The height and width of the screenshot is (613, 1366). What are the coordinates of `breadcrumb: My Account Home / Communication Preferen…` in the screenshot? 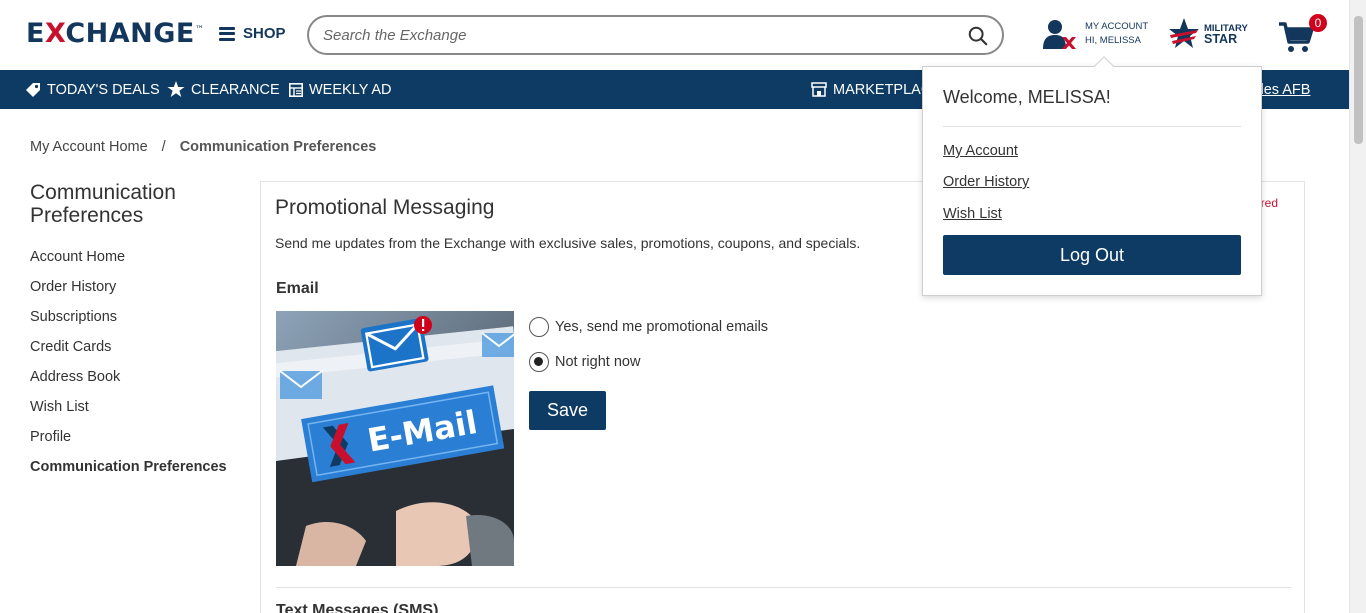 It's located at (203, 147).